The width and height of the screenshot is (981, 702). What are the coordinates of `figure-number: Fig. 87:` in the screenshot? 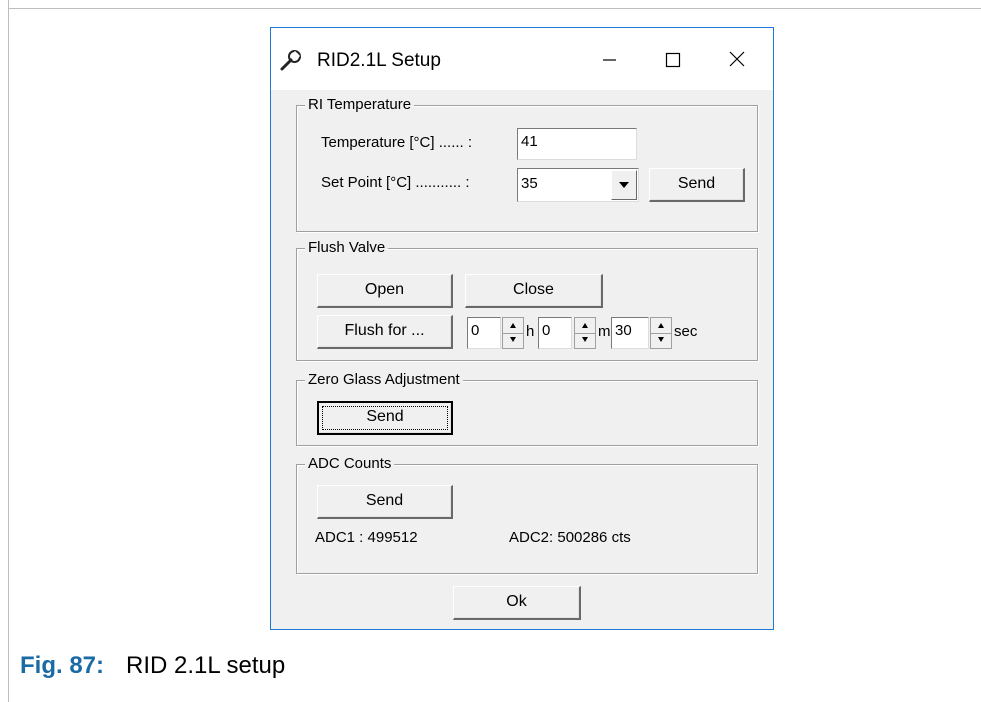 It's located at (62, 665).